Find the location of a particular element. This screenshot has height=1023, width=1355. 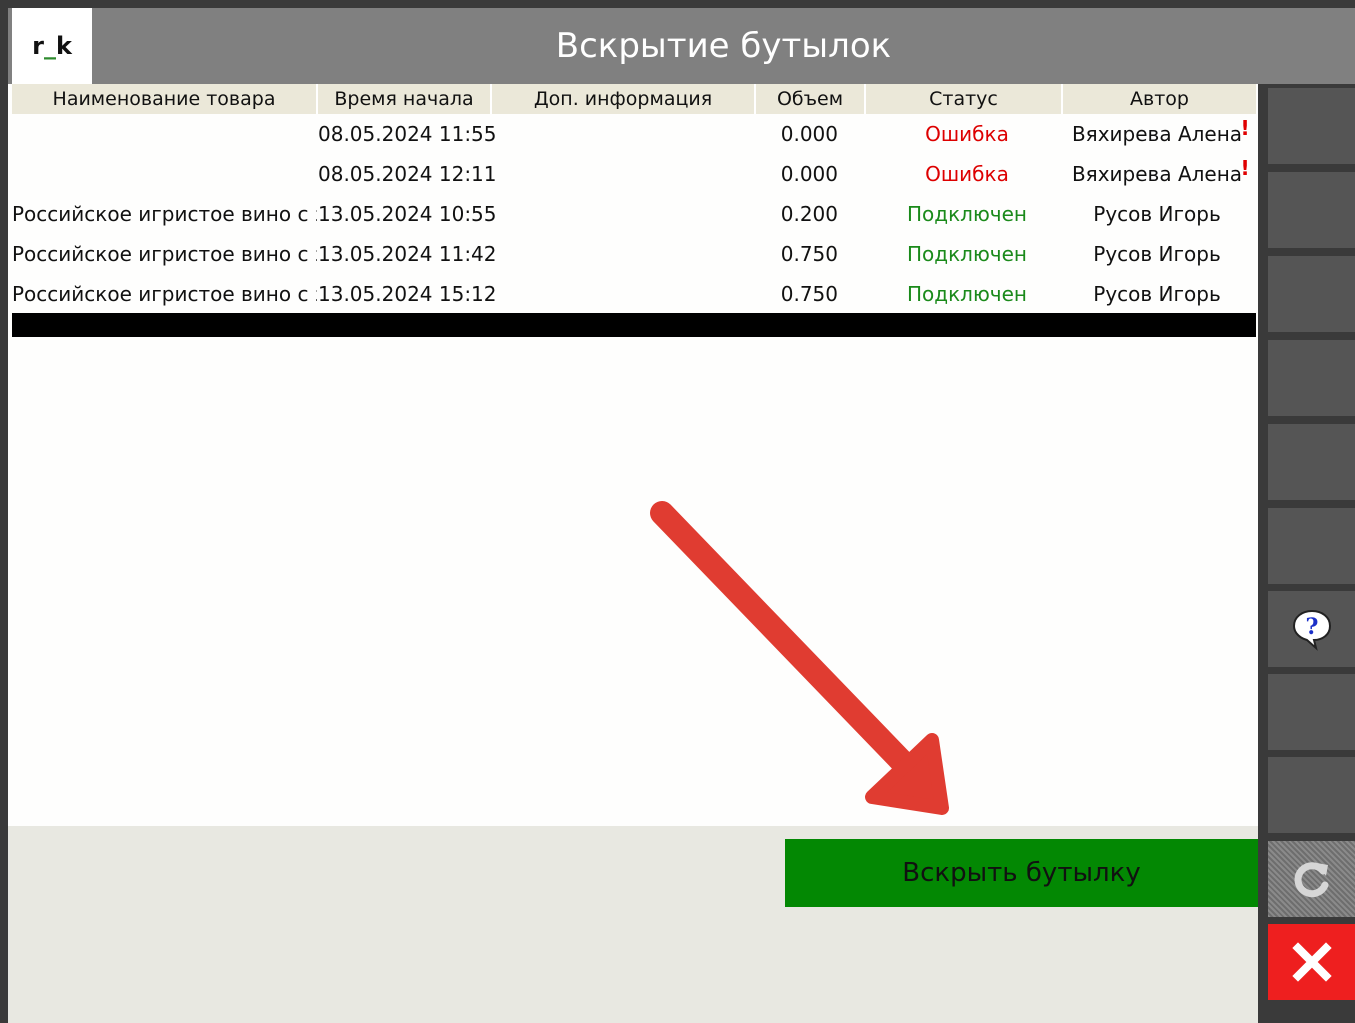

logo: r _ k is located at coordinates (52, 46).